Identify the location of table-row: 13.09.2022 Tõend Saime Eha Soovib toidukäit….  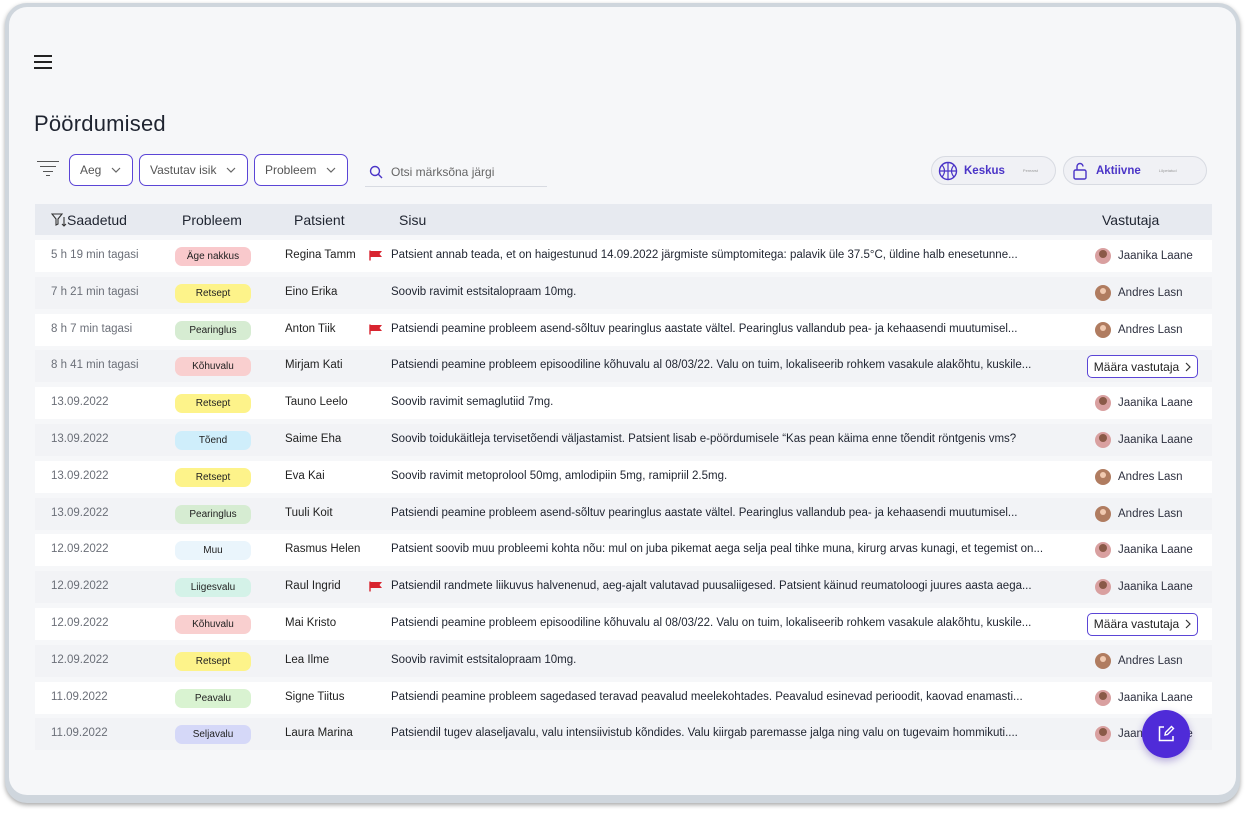
(623, 439).